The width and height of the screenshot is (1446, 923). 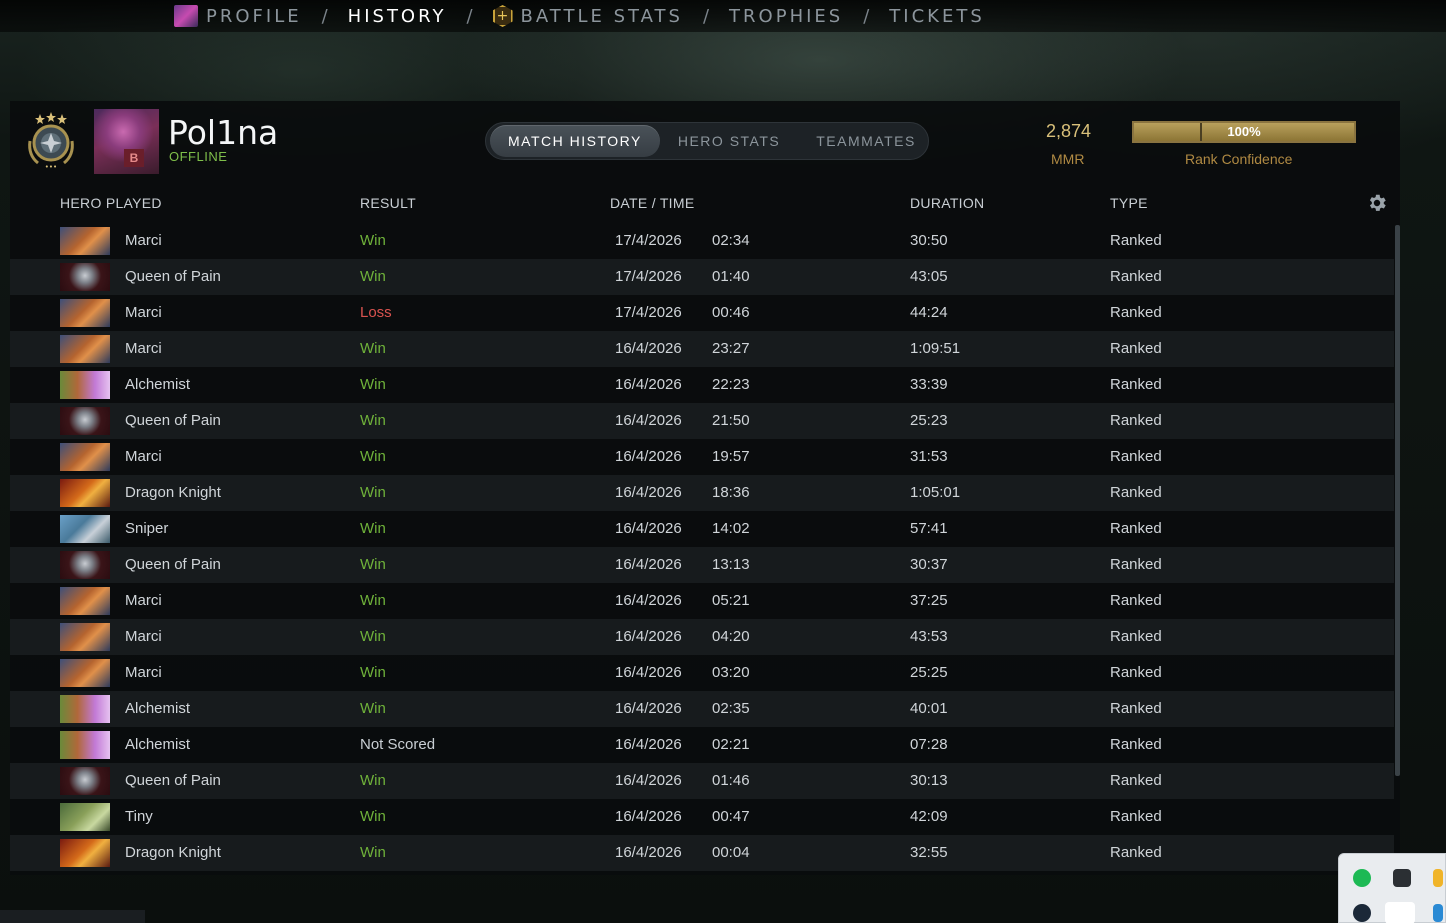 I want to click on match-row: Marci Win 16/4/2026 03:20 25:25 Ranked, so click(x=702, y=673).